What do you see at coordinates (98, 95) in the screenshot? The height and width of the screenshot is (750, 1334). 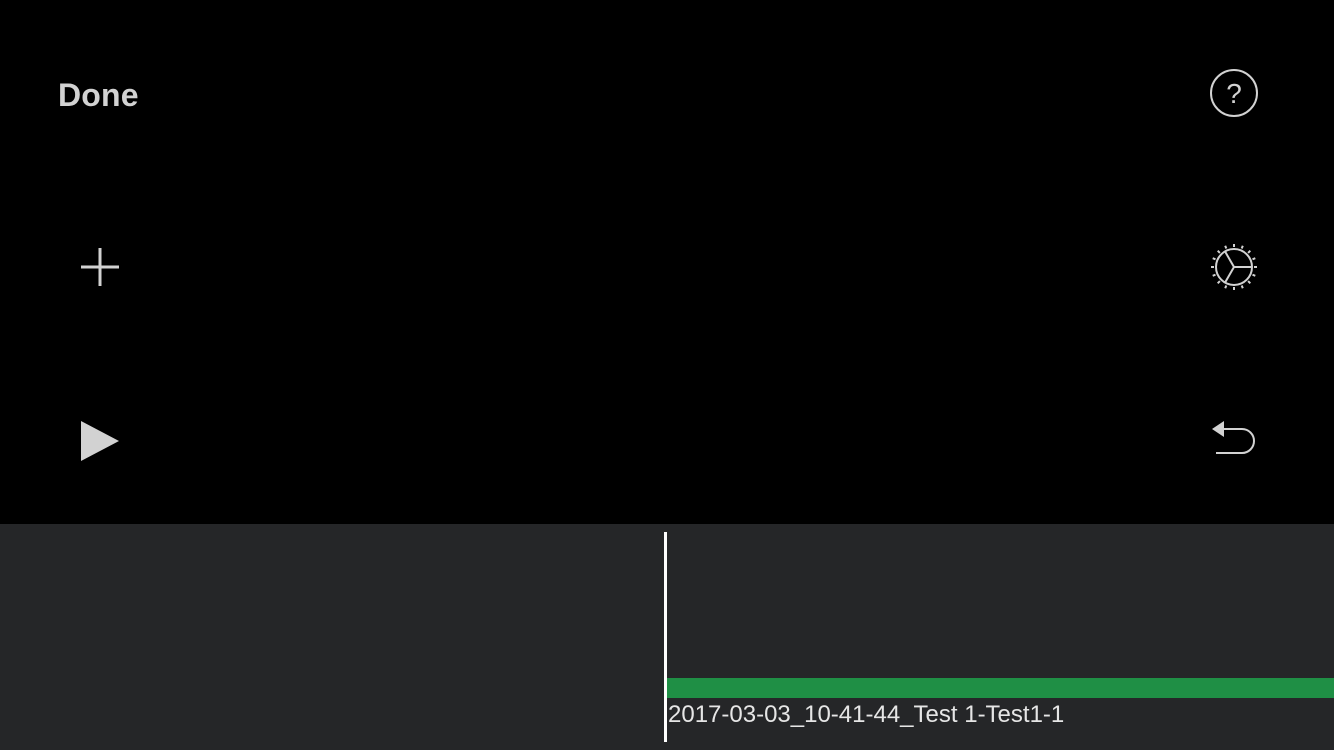 I see `done-button: Done` at bounding box center [98, 95].